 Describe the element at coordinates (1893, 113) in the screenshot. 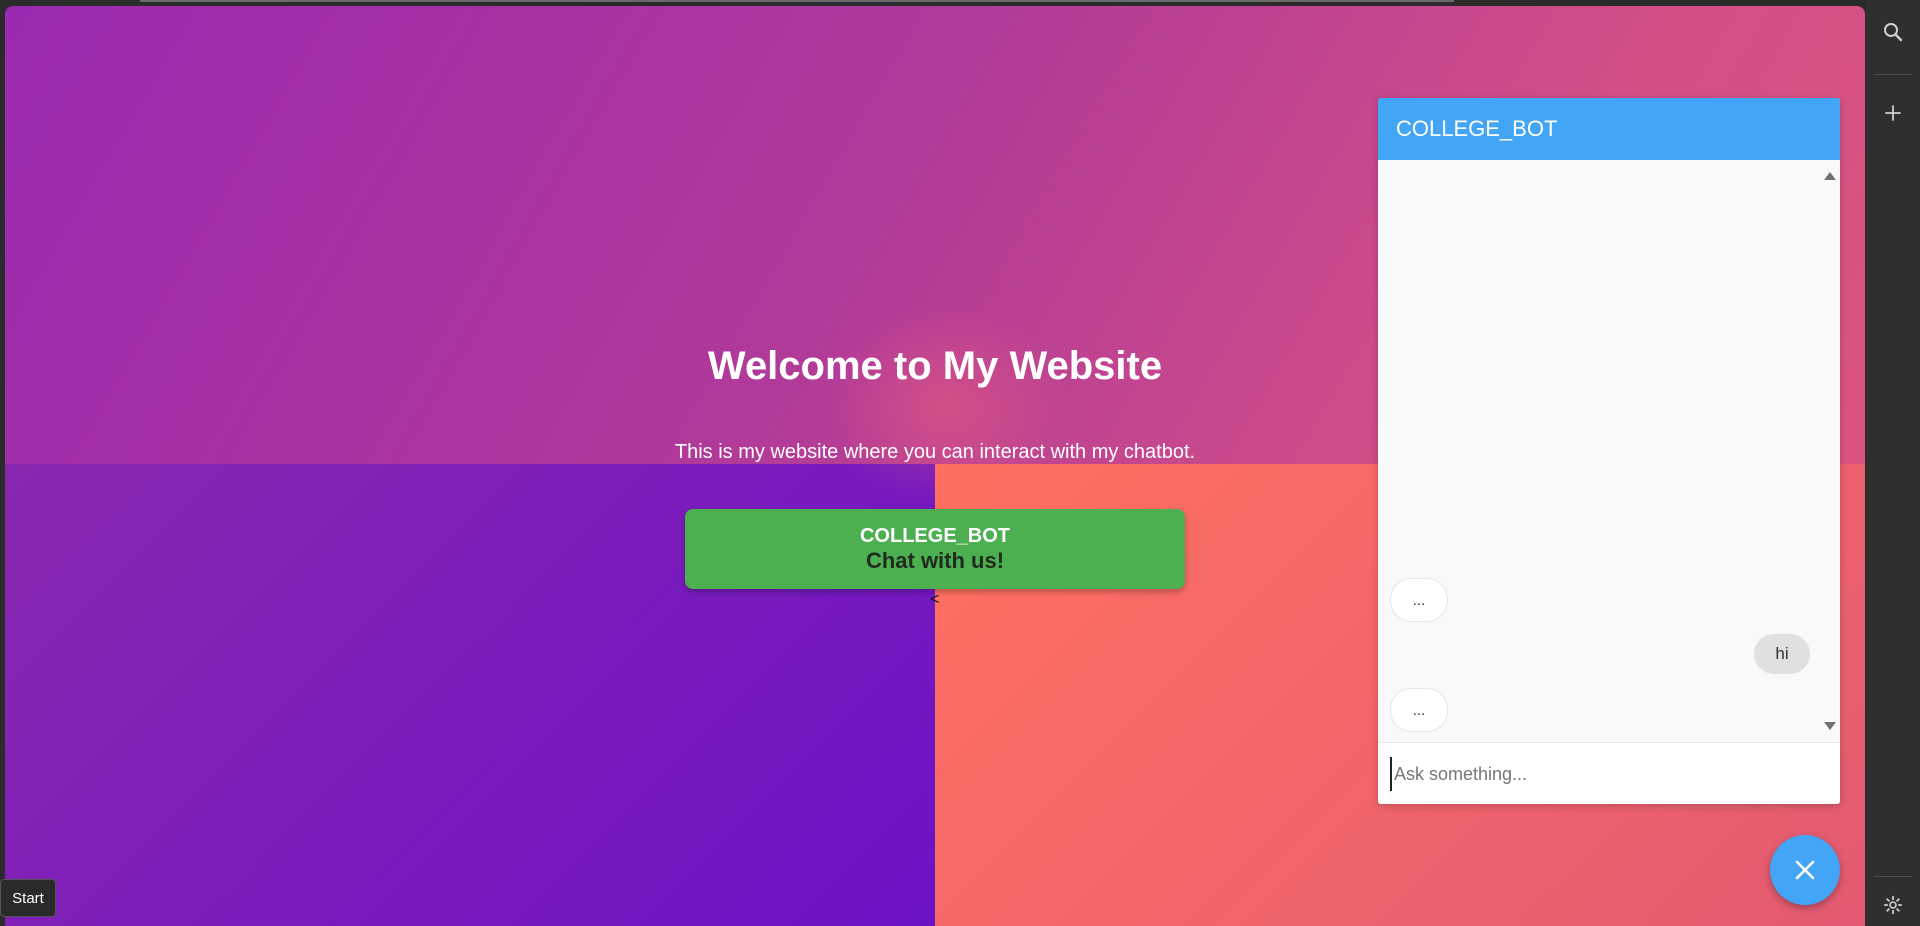

I see `plus-icon` at that location.